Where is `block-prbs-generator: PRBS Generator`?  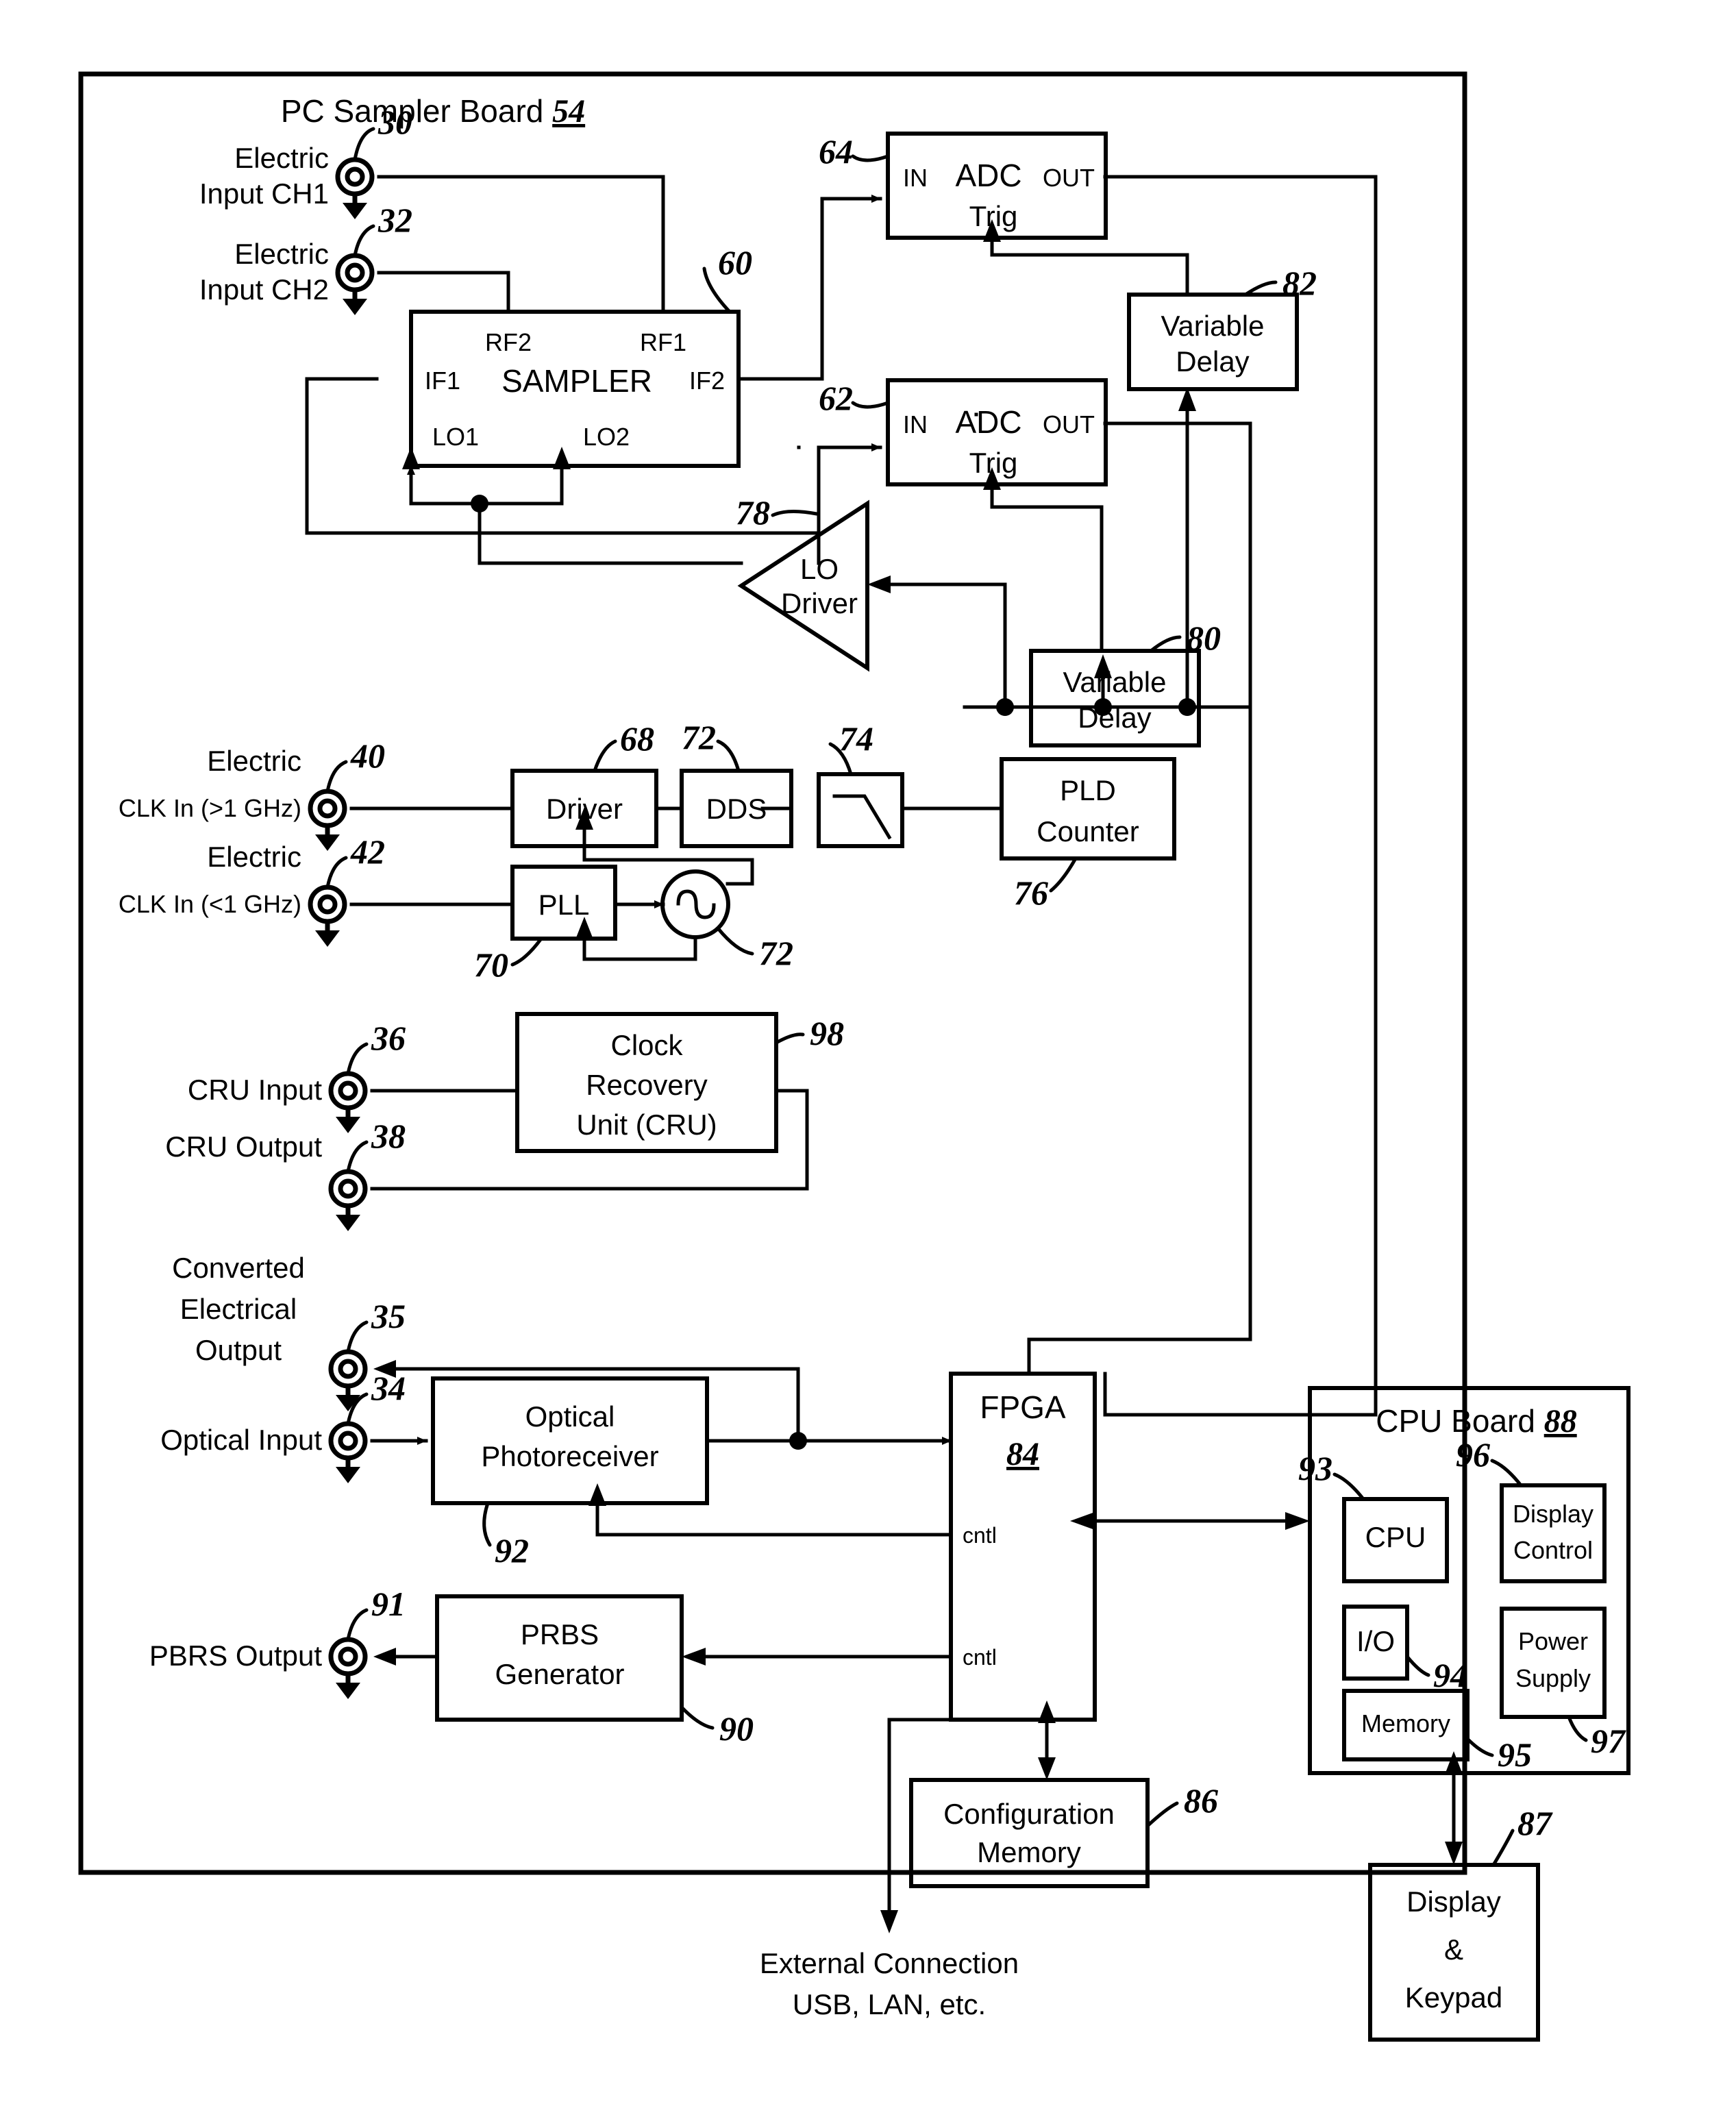
block-prbs-generator: PRBS Generator is located at coordinates (560, 1658).